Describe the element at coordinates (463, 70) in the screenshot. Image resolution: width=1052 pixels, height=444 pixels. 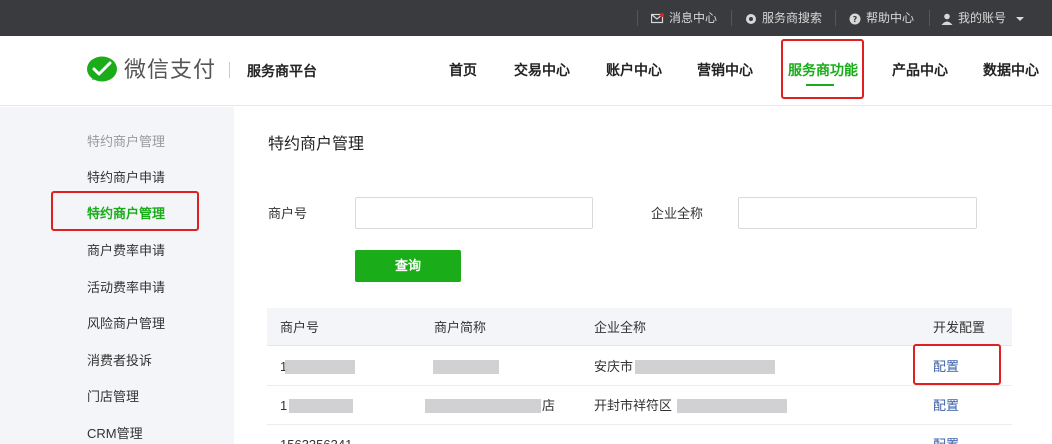
I see `nav-home: 首页` at that location.